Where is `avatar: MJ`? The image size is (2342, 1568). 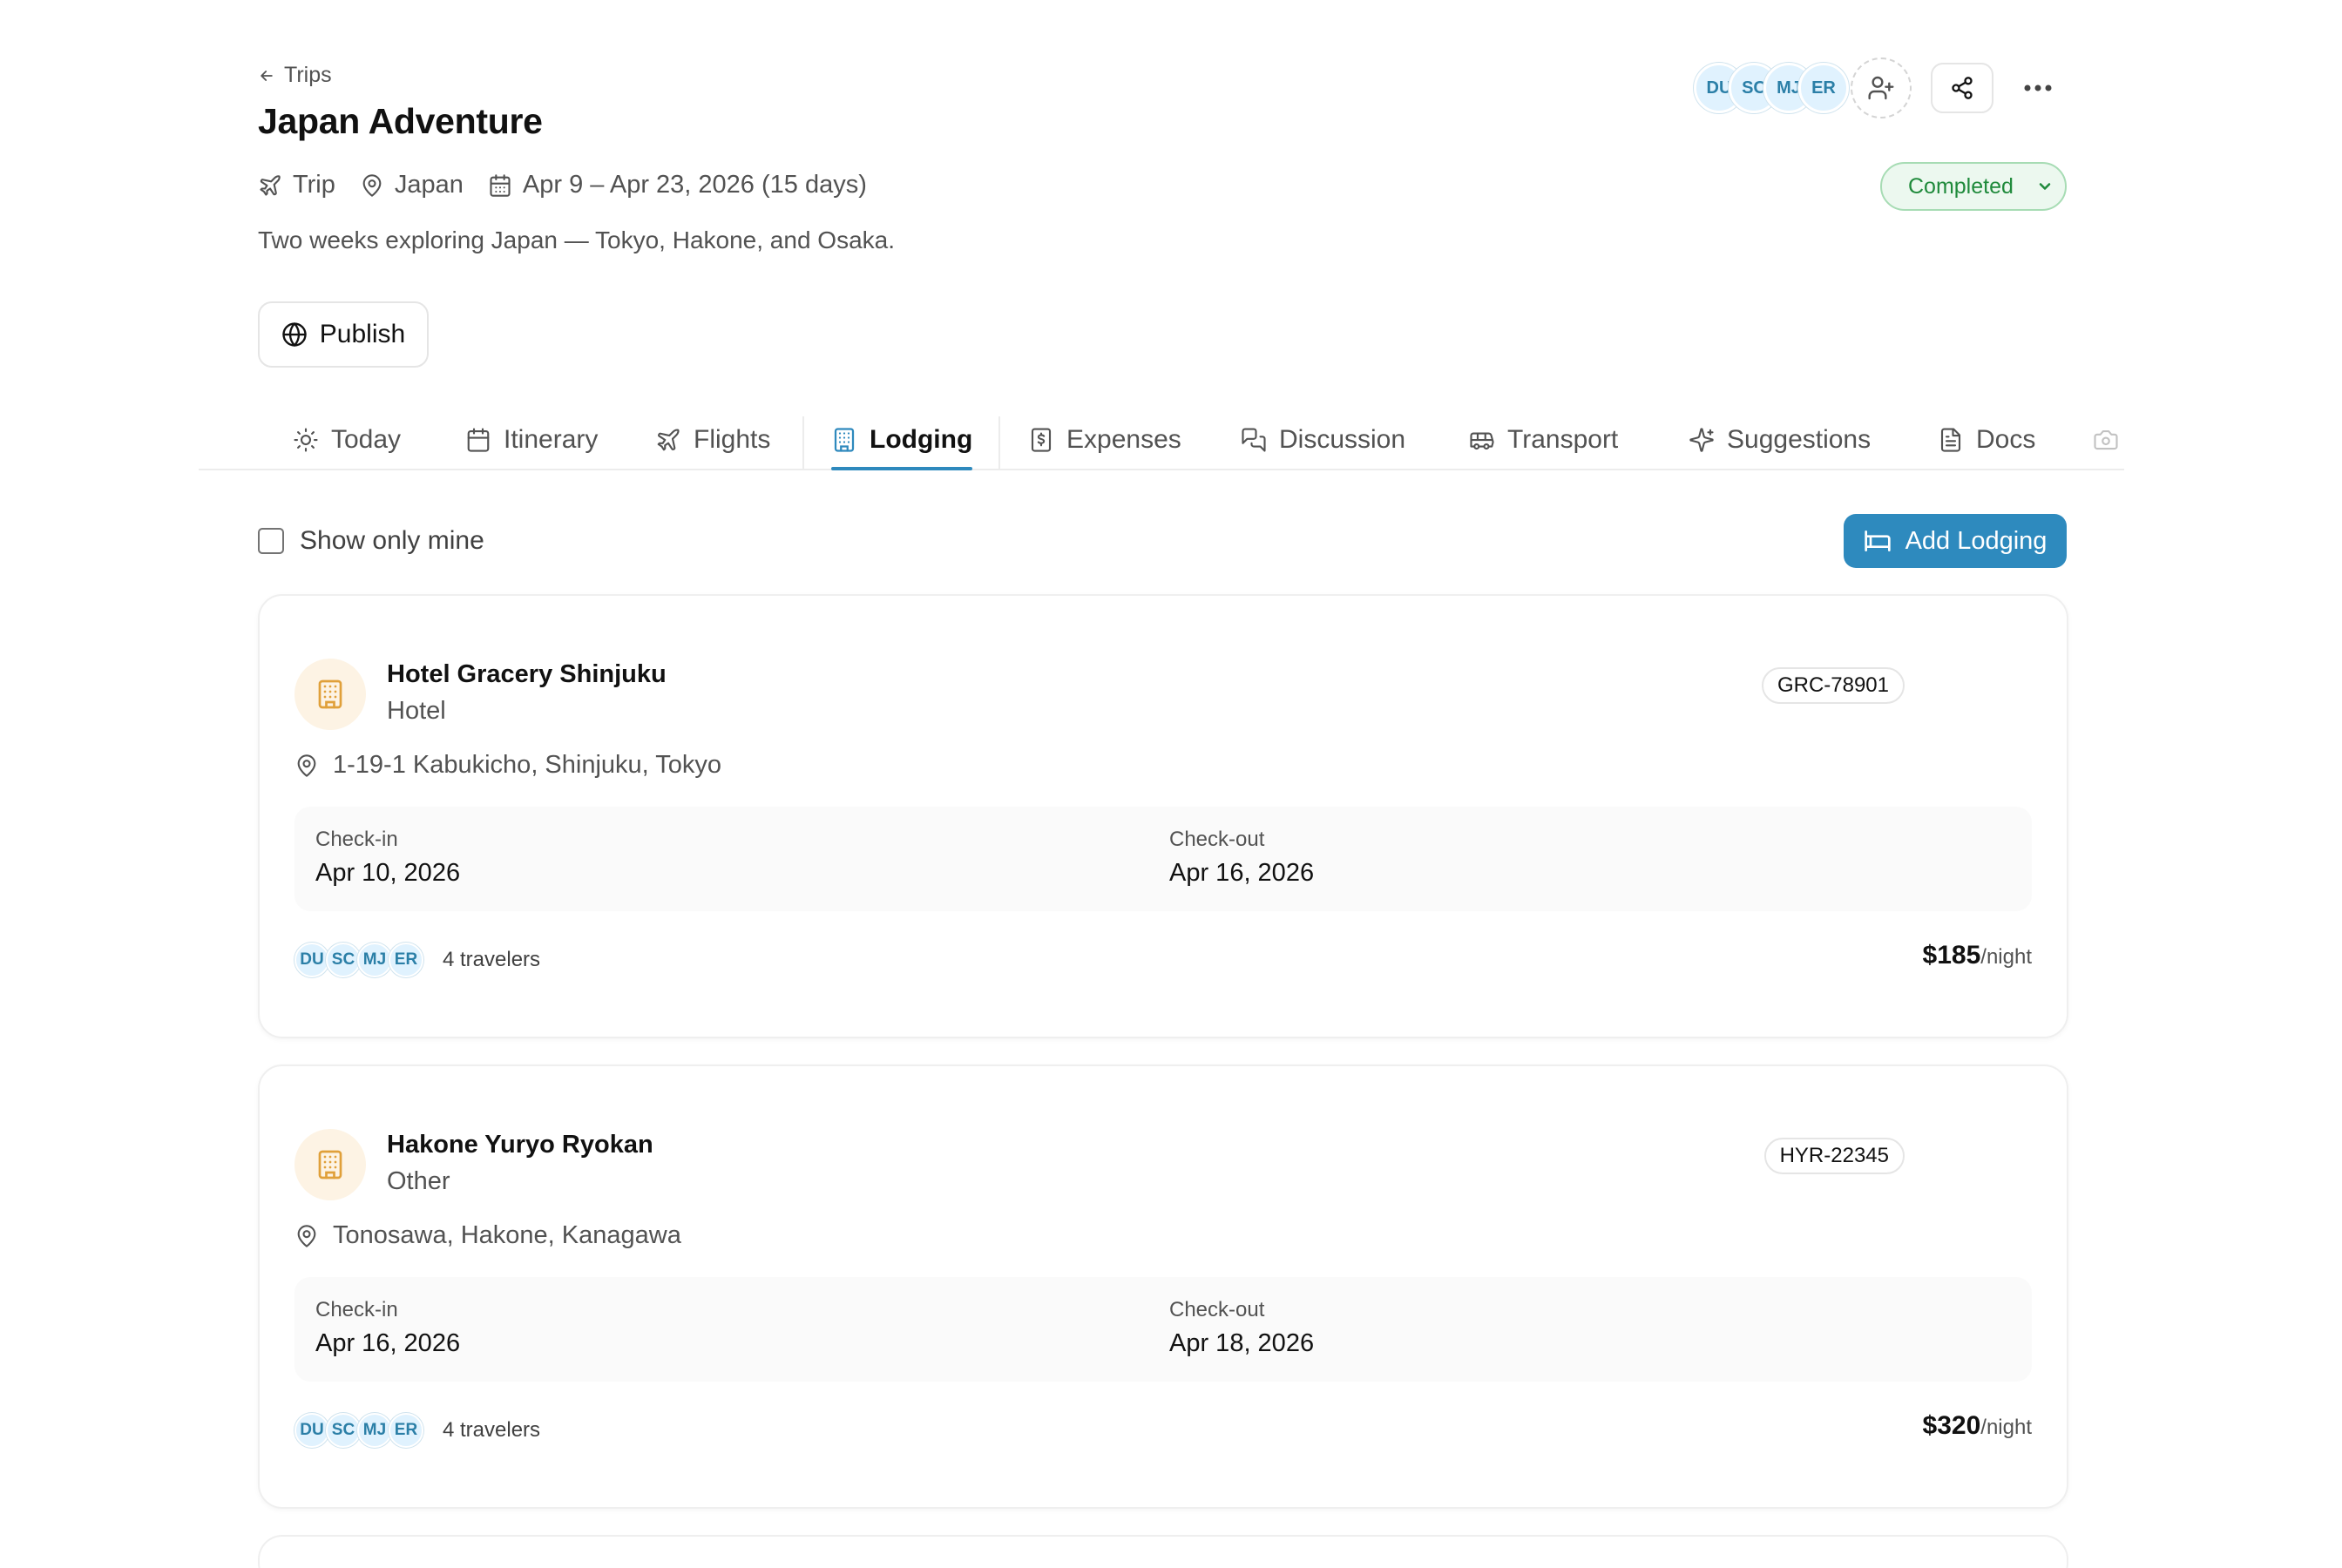
avatar: MJ is located at coordinates (374, 1430).